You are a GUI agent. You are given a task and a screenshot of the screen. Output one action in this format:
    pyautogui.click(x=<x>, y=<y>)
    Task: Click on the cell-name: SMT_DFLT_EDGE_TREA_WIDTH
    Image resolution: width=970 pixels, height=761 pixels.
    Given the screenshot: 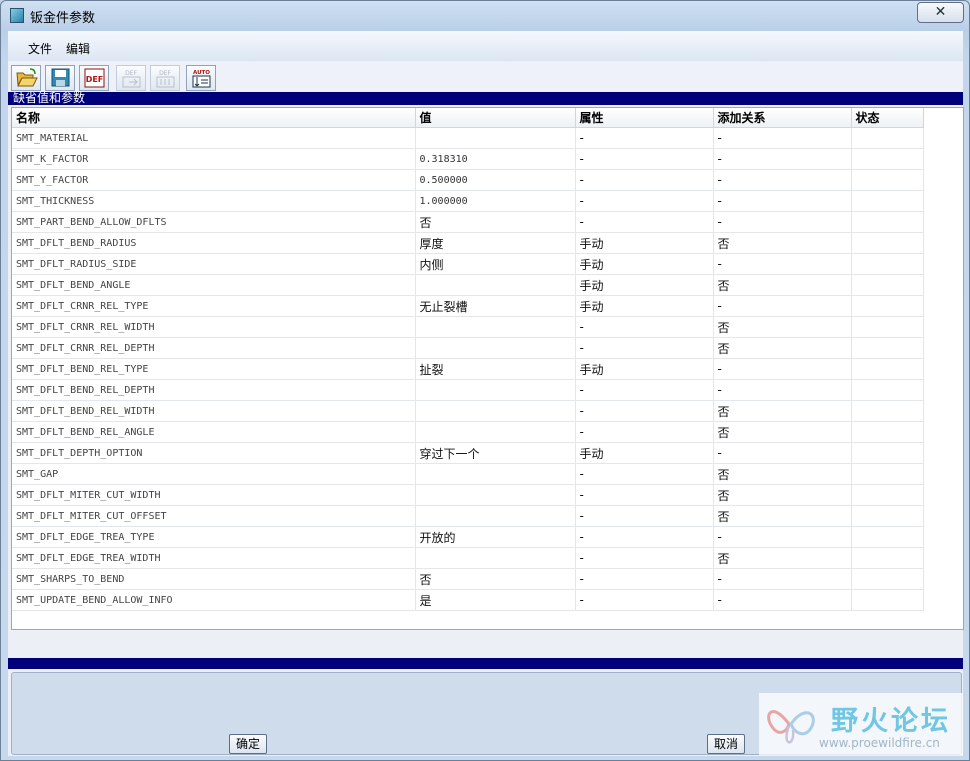 What is the action you would take?
    pyautogui.click(x=214, y=558)
    